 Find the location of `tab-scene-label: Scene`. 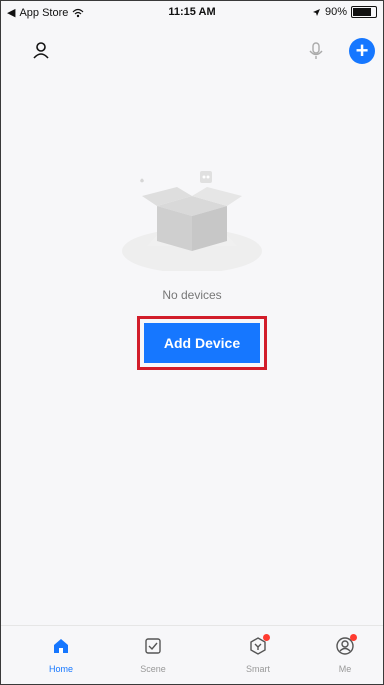

tab-scene-label: Scene is located at coordinates (153, 669).